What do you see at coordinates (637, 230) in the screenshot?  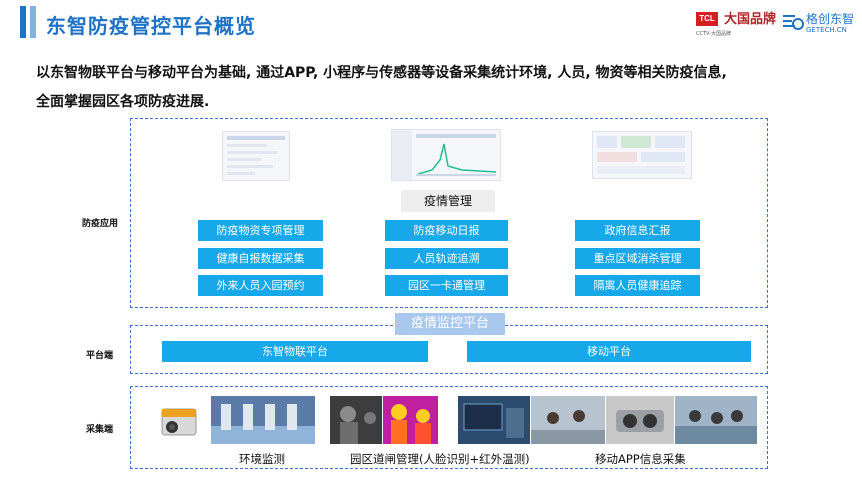 I see `app-button-gov-report: 政府信息汇报` at bounding box center [637, 230].